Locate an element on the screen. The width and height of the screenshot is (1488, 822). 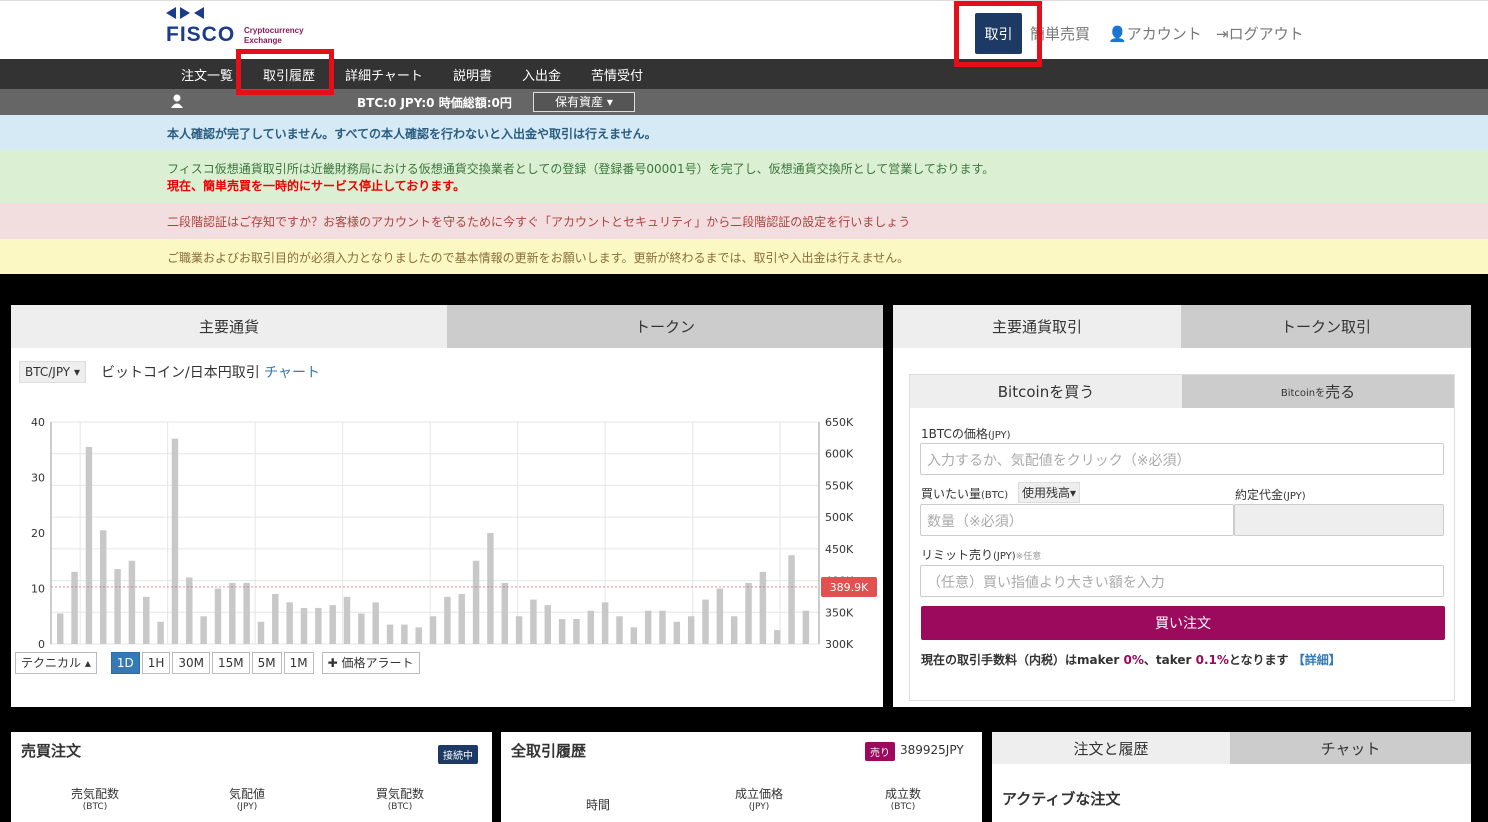
interval-1m: 1M is located at coordinates (298, 663).